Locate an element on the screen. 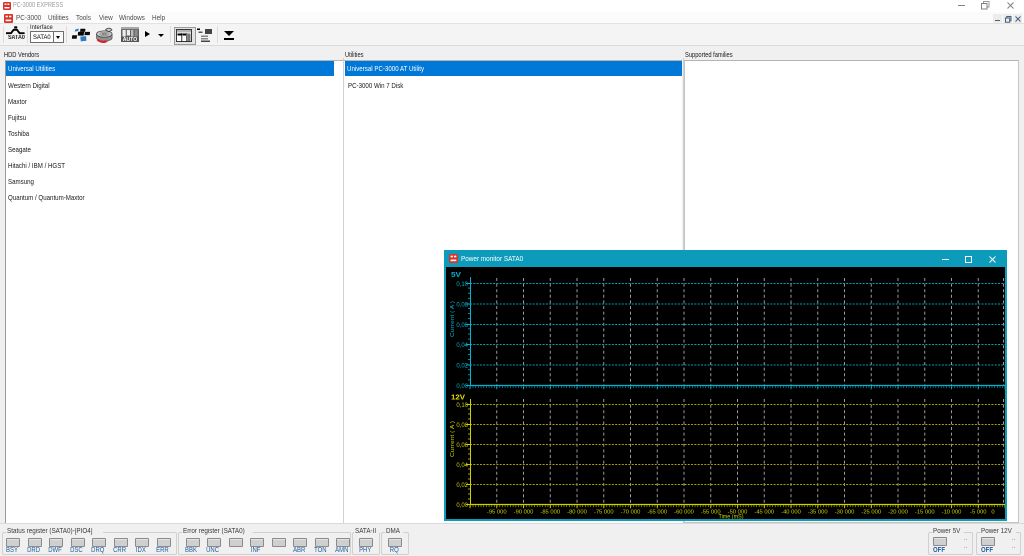 The width and height of the screenshot is (1024, 556). svg-text: -80 000 is located at coordinates (577, 513).